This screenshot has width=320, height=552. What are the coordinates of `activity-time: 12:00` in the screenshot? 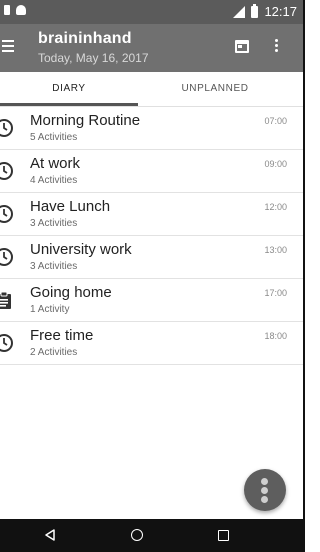 It's located at (275, 207).